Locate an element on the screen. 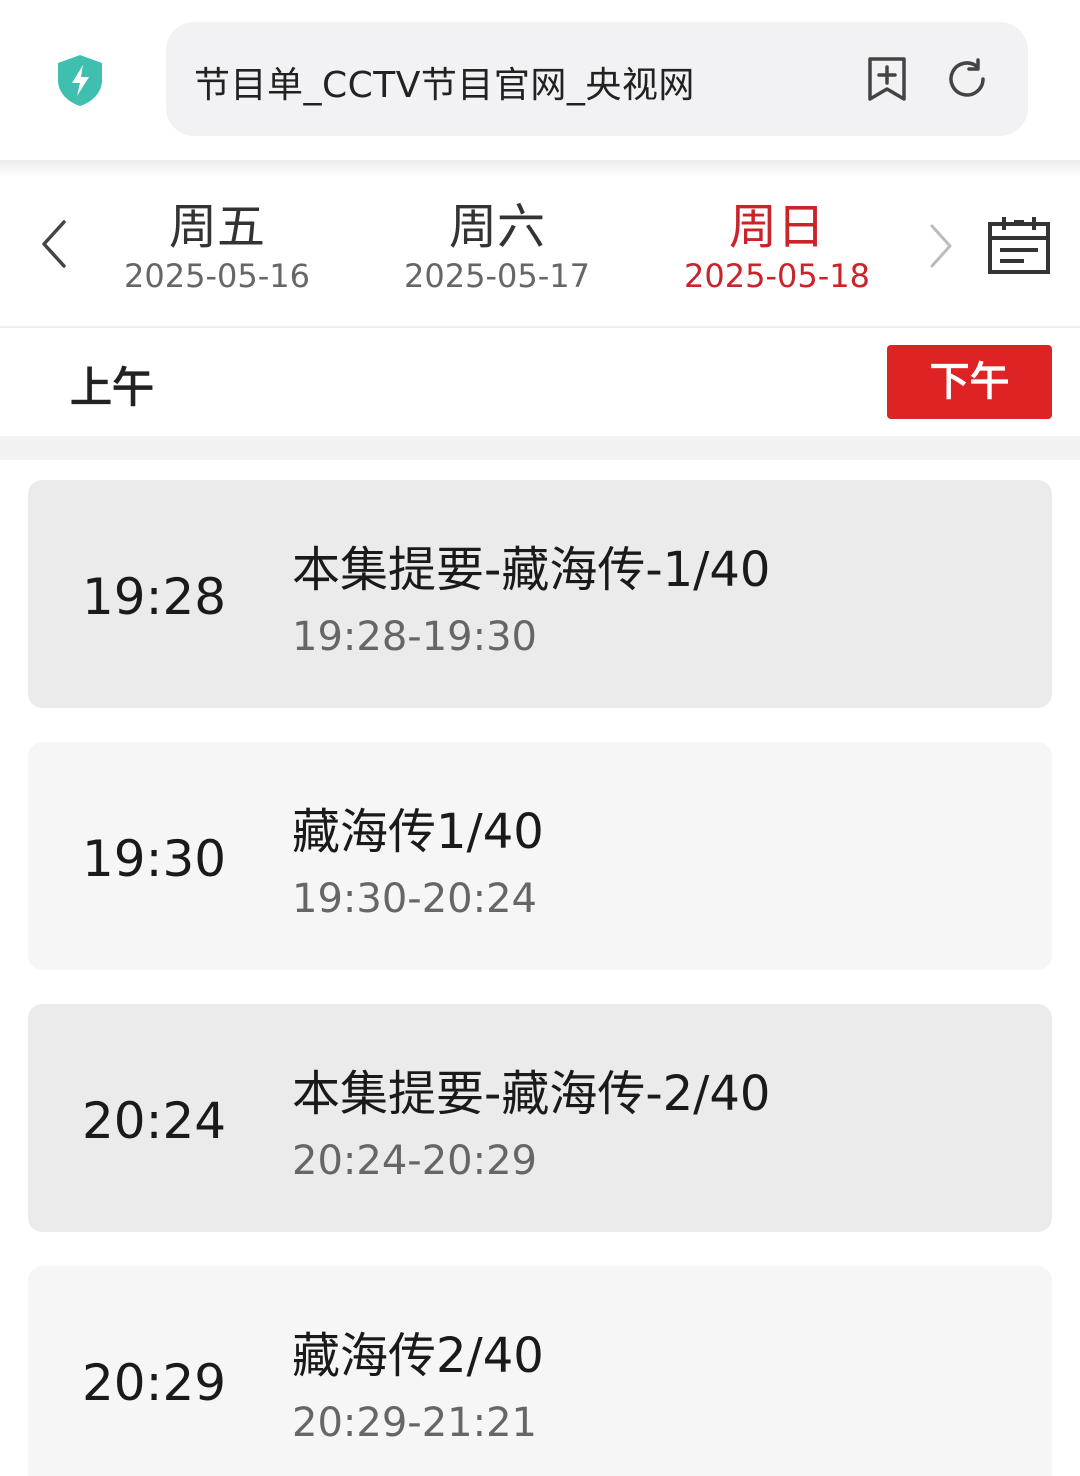 Image resolution: width=1080 pixels, height=1476 pixels. address-bar: 节目单_CCTV节目官网_央视网 is located at coordinates (597, 79).